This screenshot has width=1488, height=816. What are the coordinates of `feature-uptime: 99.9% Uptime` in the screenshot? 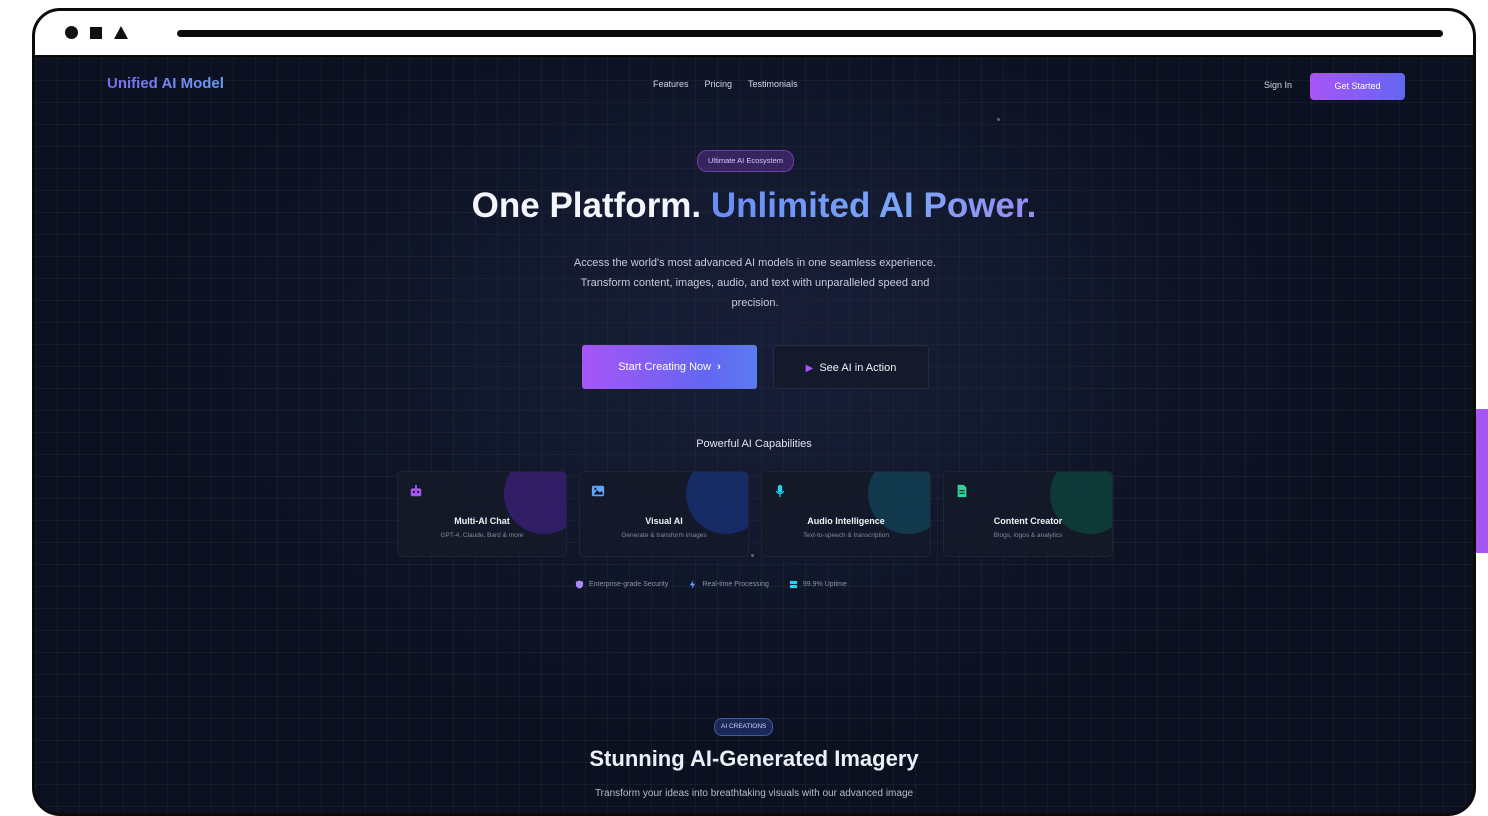 It's located at (818, 584).